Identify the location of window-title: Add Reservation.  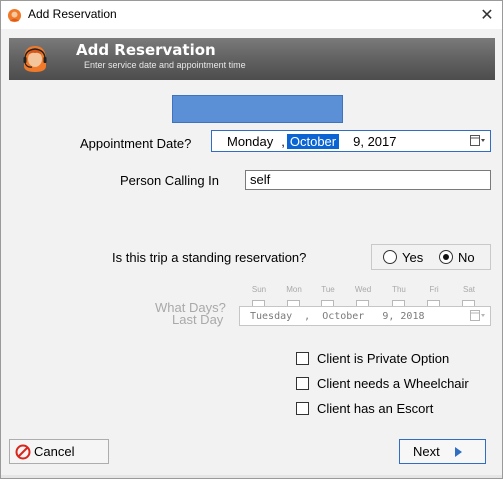
(72, 14).